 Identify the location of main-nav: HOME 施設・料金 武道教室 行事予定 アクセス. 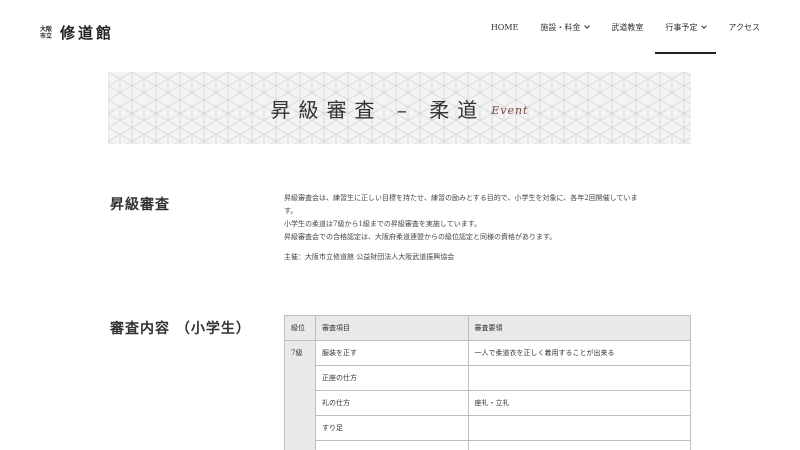
(614, 27).